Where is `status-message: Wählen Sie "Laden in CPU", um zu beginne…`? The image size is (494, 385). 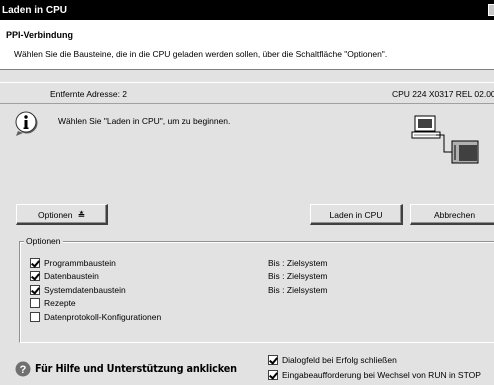 status-message: Wählen Sie "Laden in CPU", um zu beginne… is located at coordinates (144, 121).